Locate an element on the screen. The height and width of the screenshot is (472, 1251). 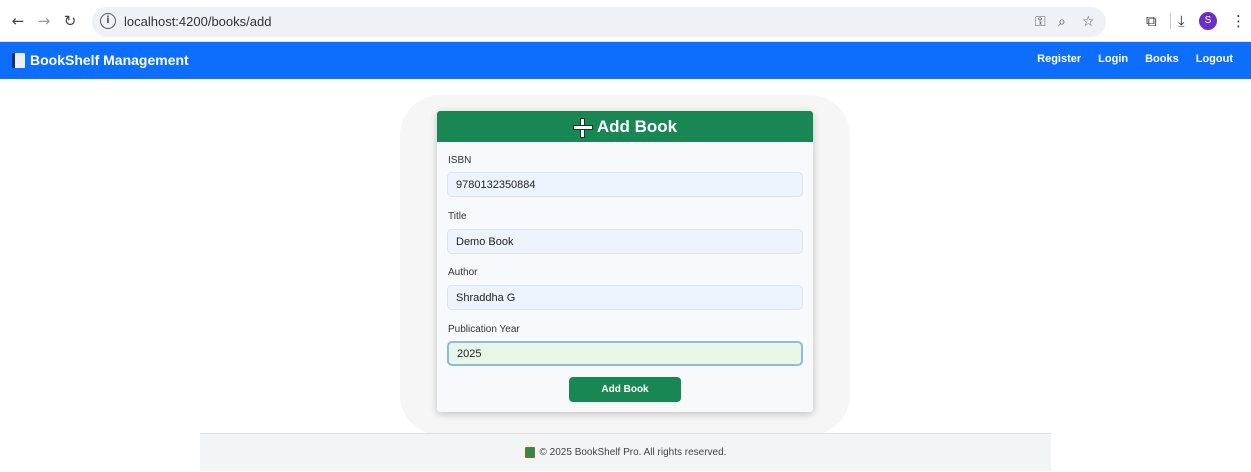
key-icon: ⚿ is located at coordinates (1040, 22).